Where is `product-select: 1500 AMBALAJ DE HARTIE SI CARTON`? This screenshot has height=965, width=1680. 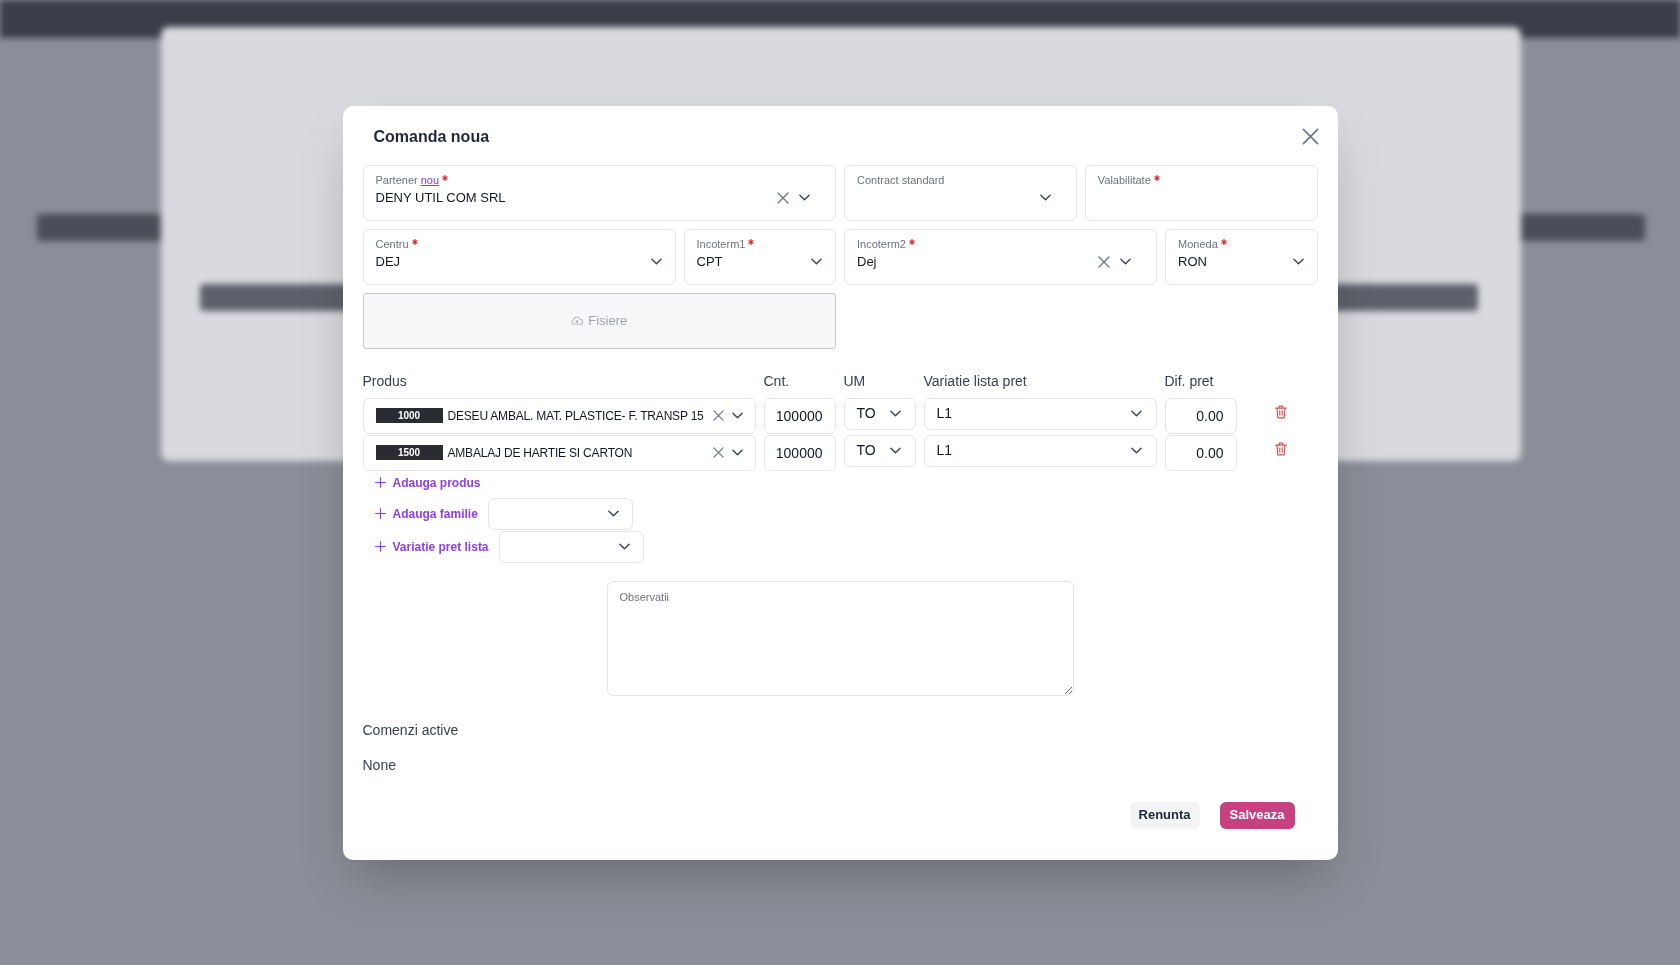 product-select: 1500 AMBALAJ DE HARTIE SI CARTON is located at coordinates (559, 452).